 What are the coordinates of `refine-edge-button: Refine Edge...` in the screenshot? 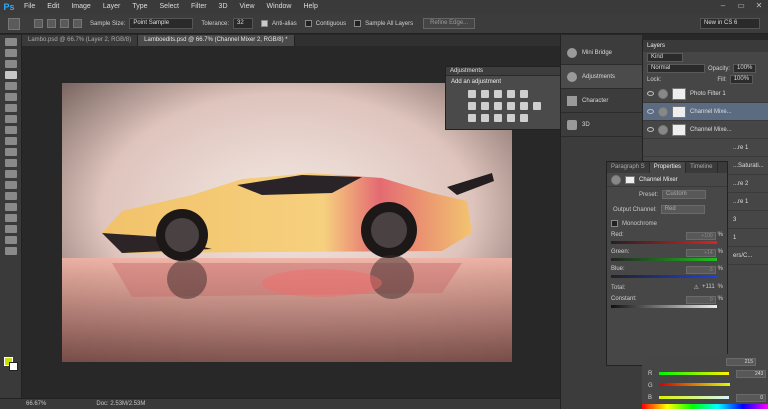 It's located at (449, 23).